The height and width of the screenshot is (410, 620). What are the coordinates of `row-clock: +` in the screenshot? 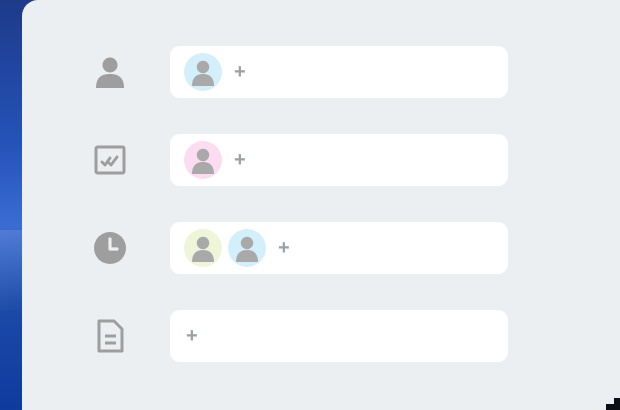 It's located at (321, 248).